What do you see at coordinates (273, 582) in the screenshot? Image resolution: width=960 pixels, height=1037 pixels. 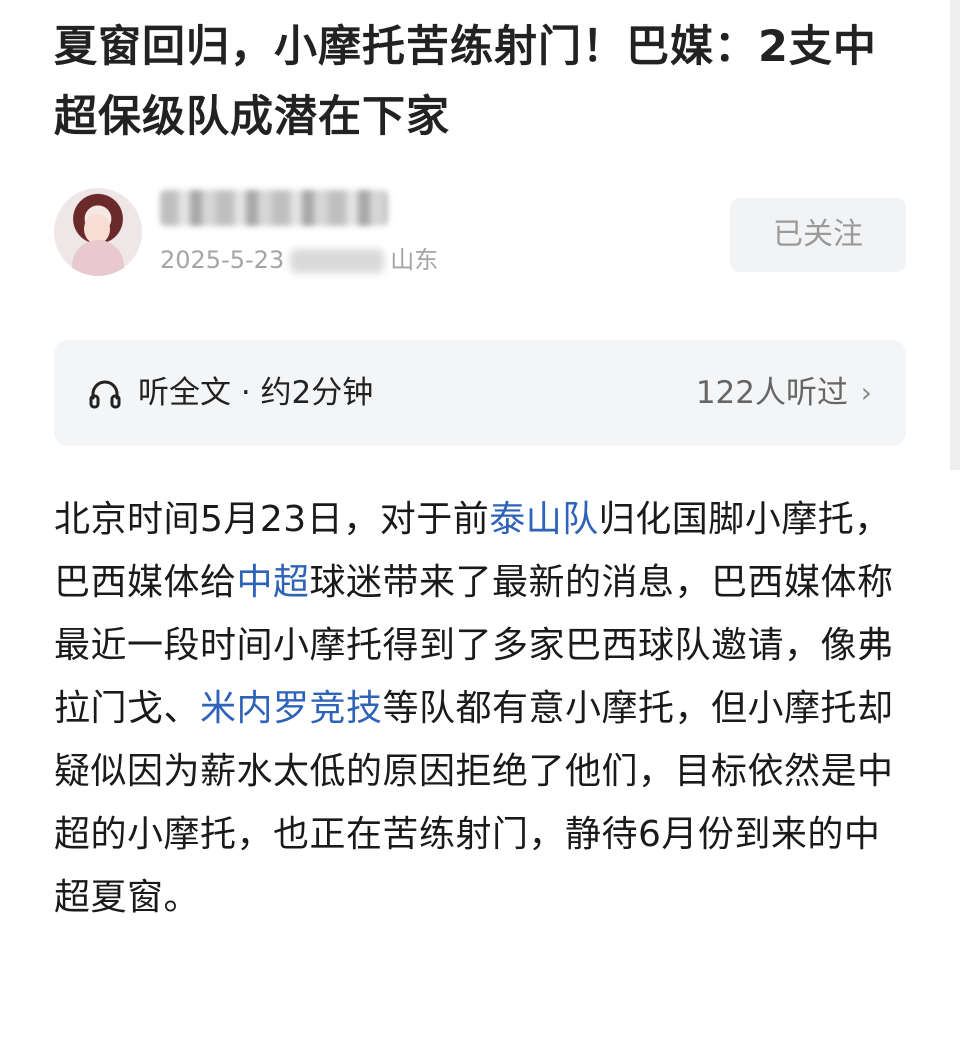 I see `link-csl: 中超` at bounding box center [273, 582].